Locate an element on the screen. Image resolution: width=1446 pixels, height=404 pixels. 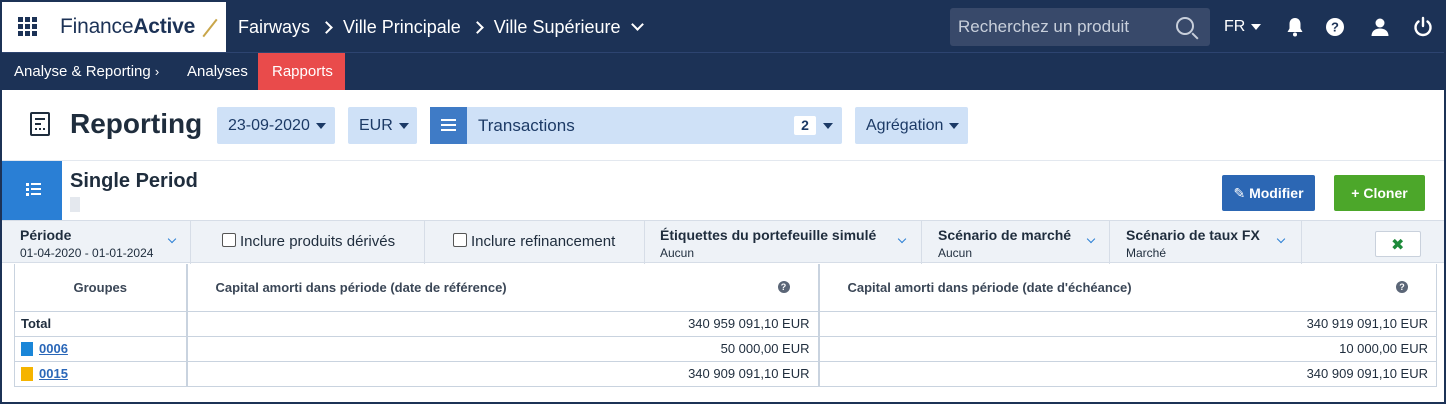
plus-icon: + is located at coordinates (1355, 193).